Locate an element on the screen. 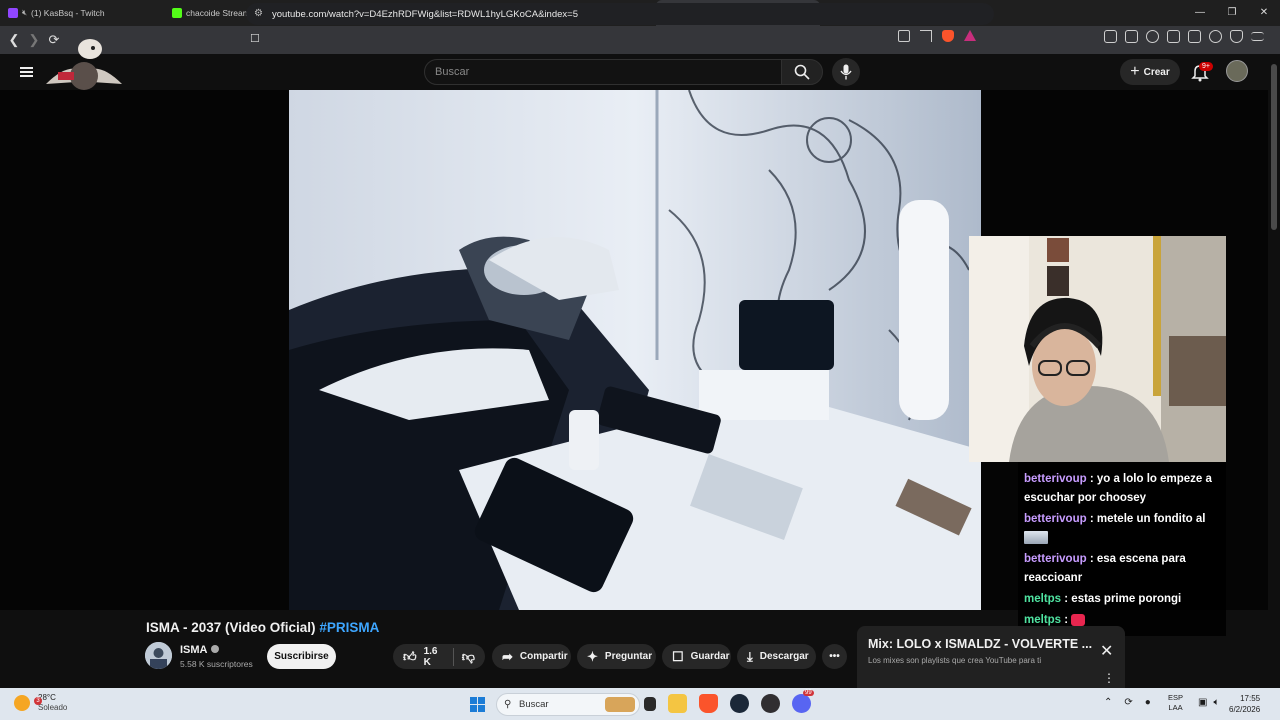 This screenshot has width=1280, height=720. weather-badge: 3 is located at coordinates (38, 701).